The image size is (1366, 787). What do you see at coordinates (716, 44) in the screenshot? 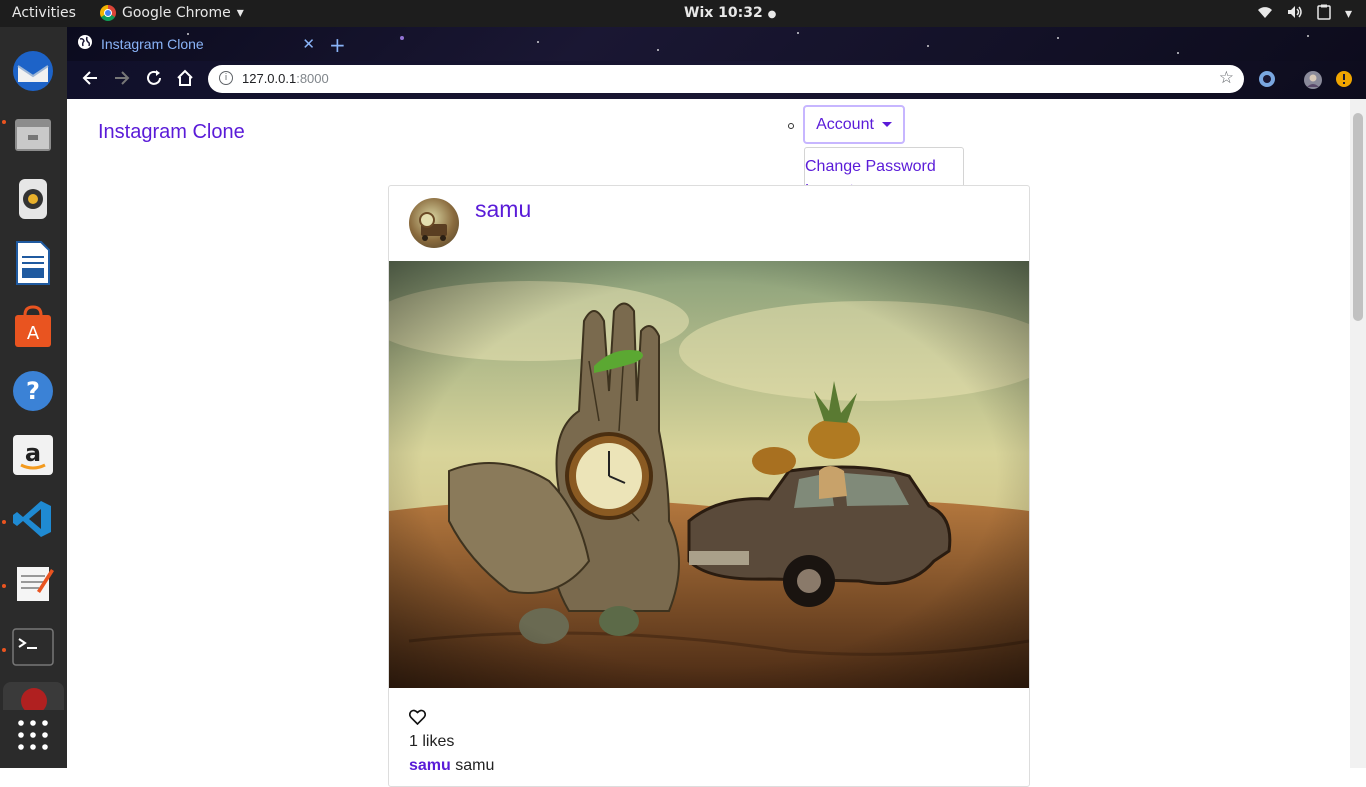
I see `tab-strip: Instagram Clone ✕ +` at bounding box center [716, 44].